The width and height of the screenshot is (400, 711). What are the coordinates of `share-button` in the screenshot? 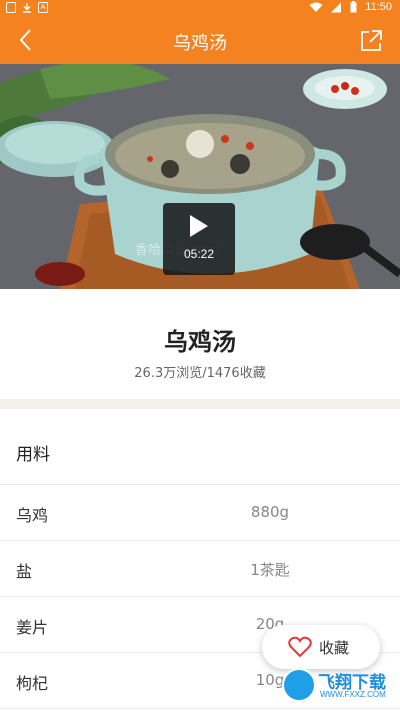 It's located at (371, 40).